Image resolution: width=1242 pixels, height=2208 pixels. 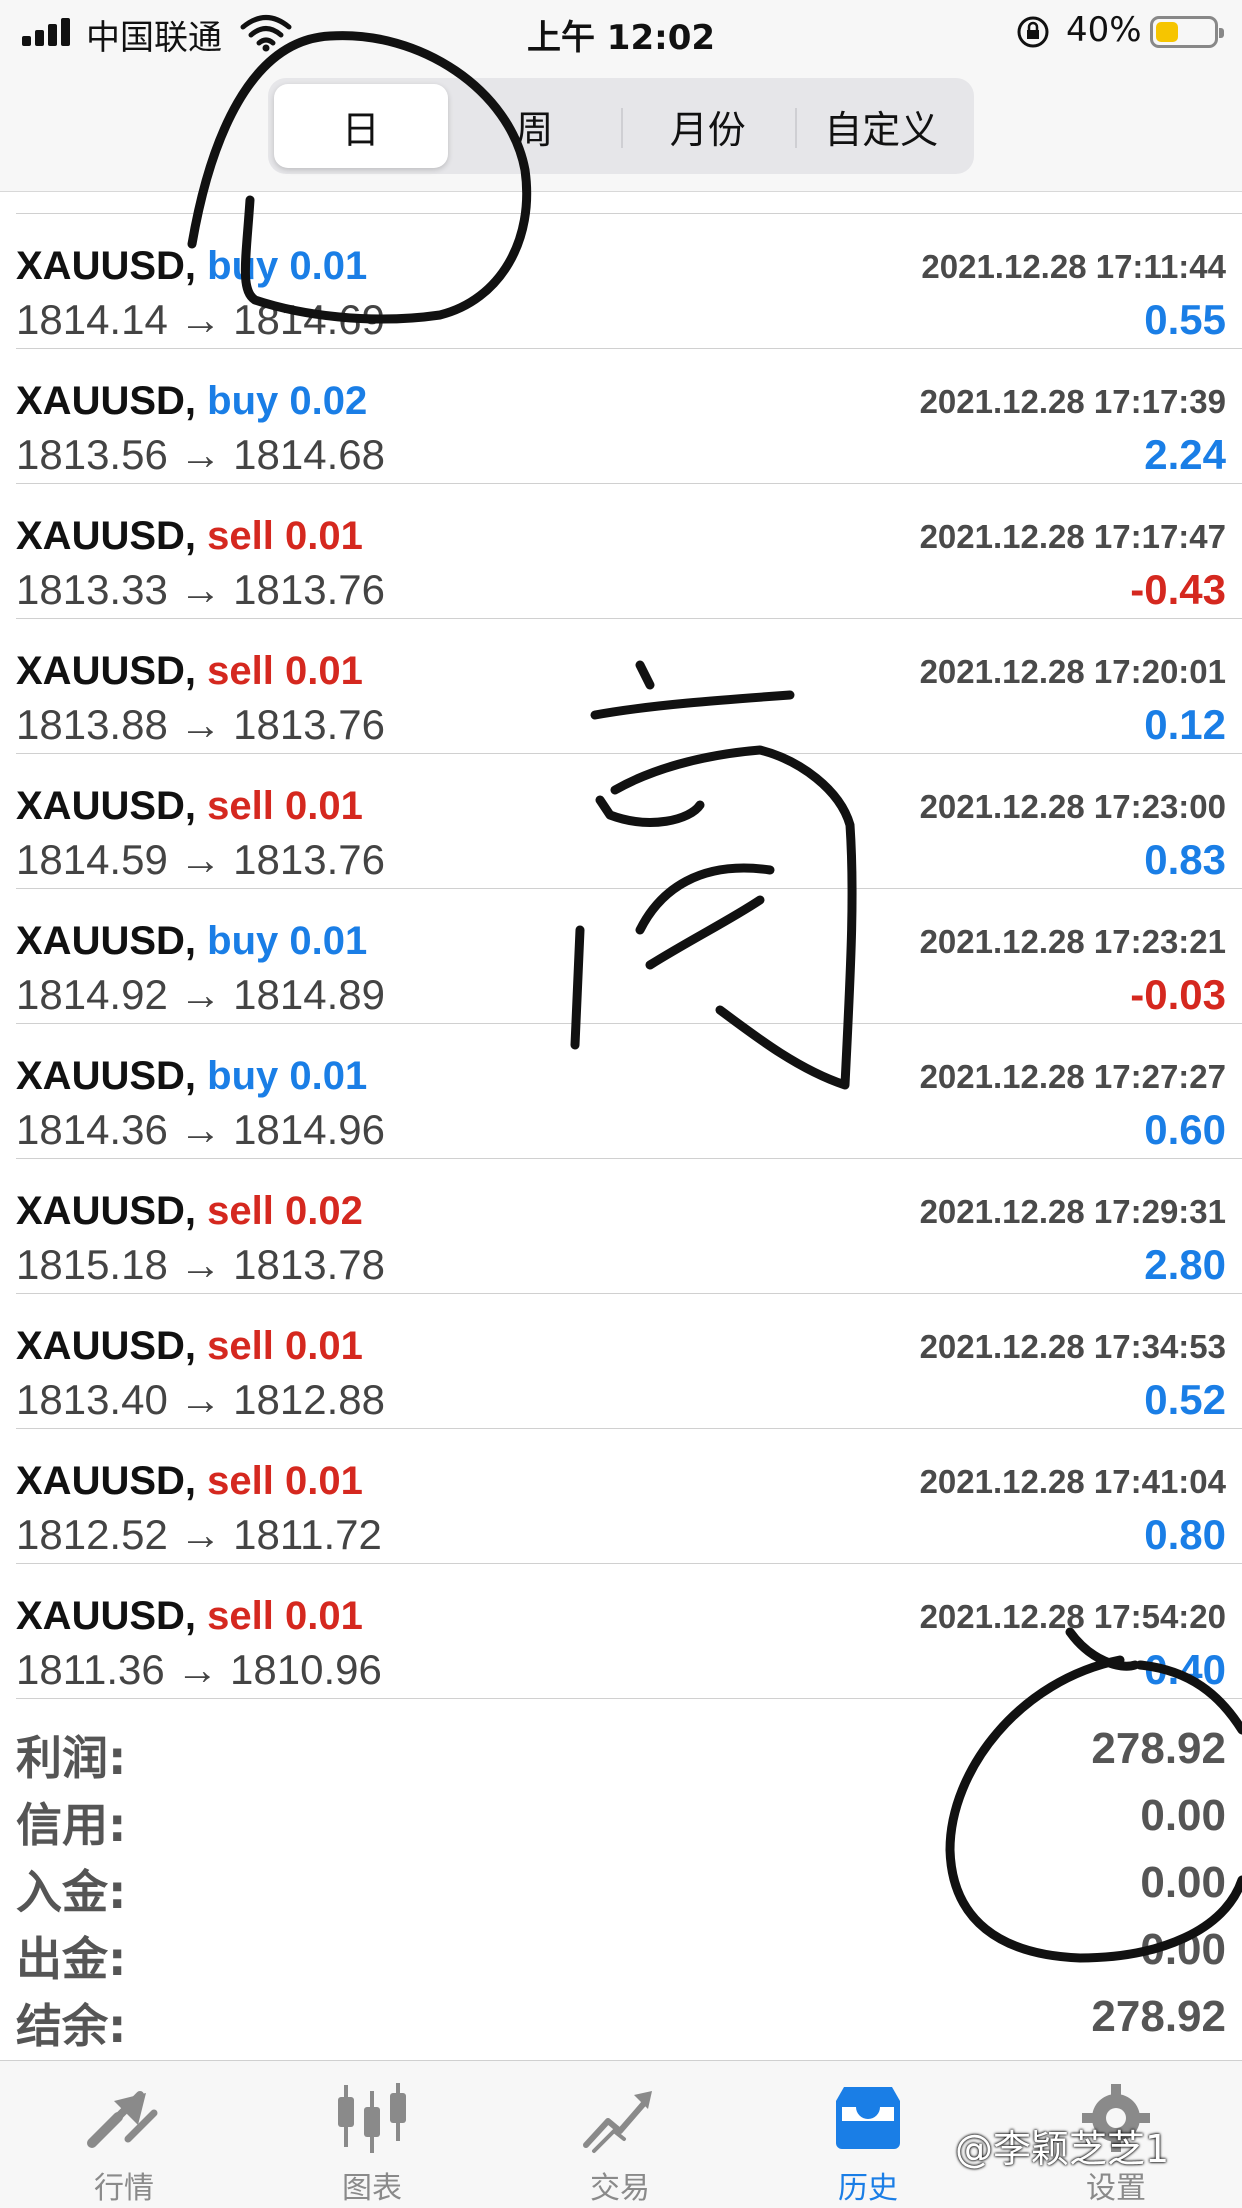 What do you see at coordinates (1185, 859) in the screenshot?
I see `trade-profit: 0.83` at bounding box center [1185, 859].